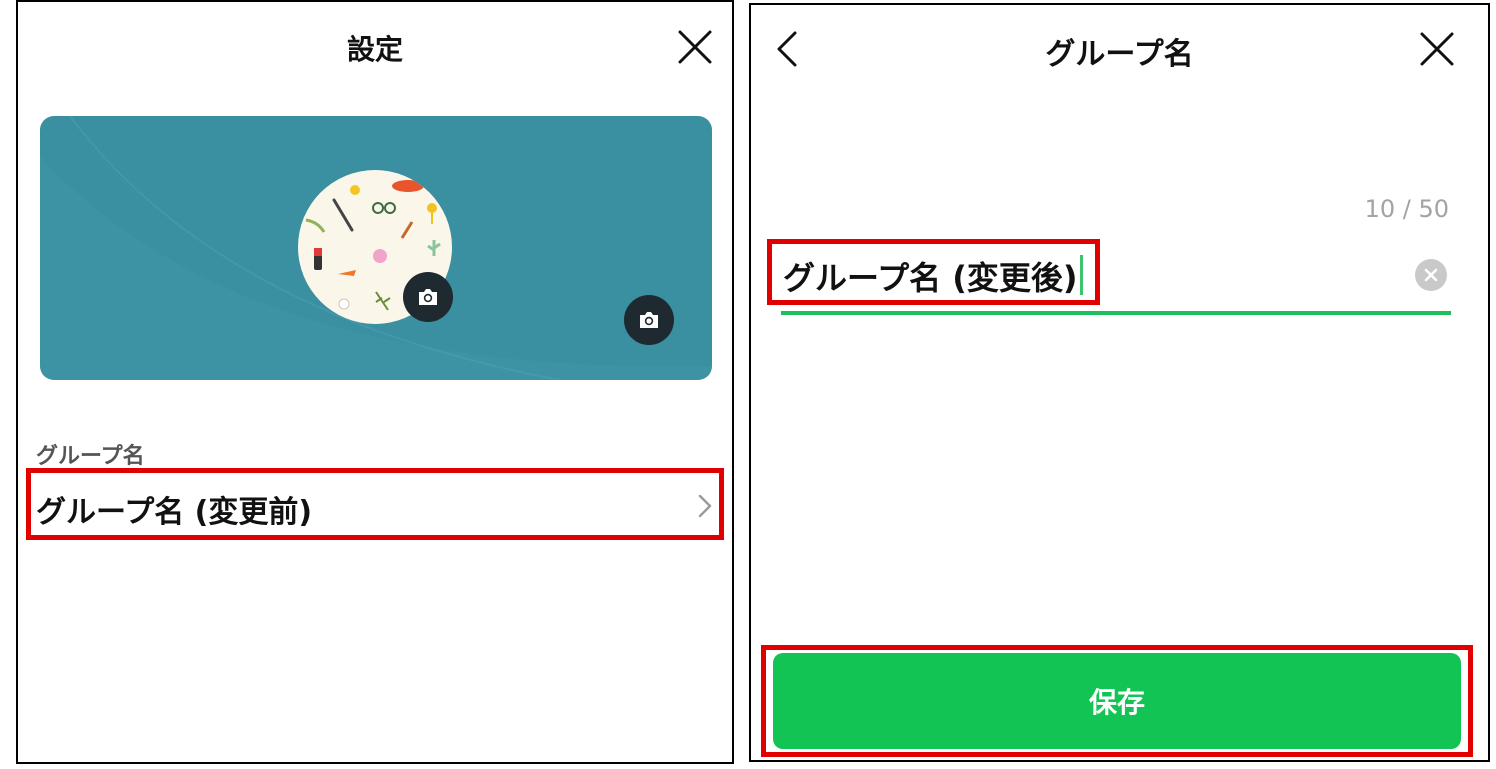  What do you see at coordinates (375, 504) in the screenshot?
I see `group-name-row: グループ名 (変更前)` at bounding box center [375, 504].